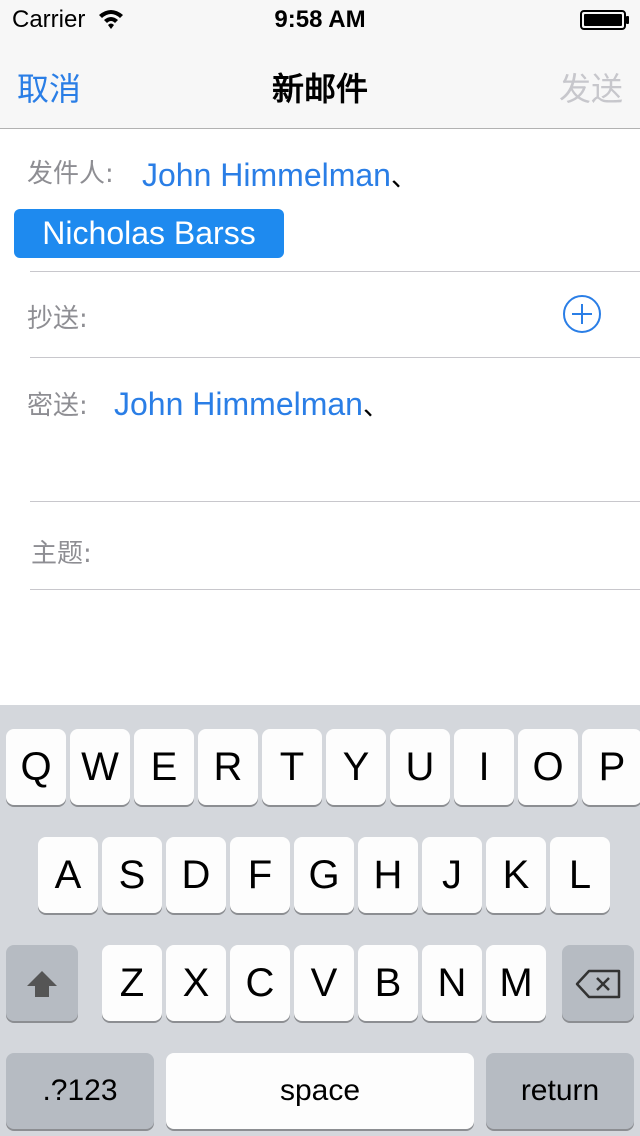 The height and width of the screenshot is (1136, 640). Describe the element at coordinates (57, 406) in the screenshot. I see `bcc-label: 密送:` at that location.